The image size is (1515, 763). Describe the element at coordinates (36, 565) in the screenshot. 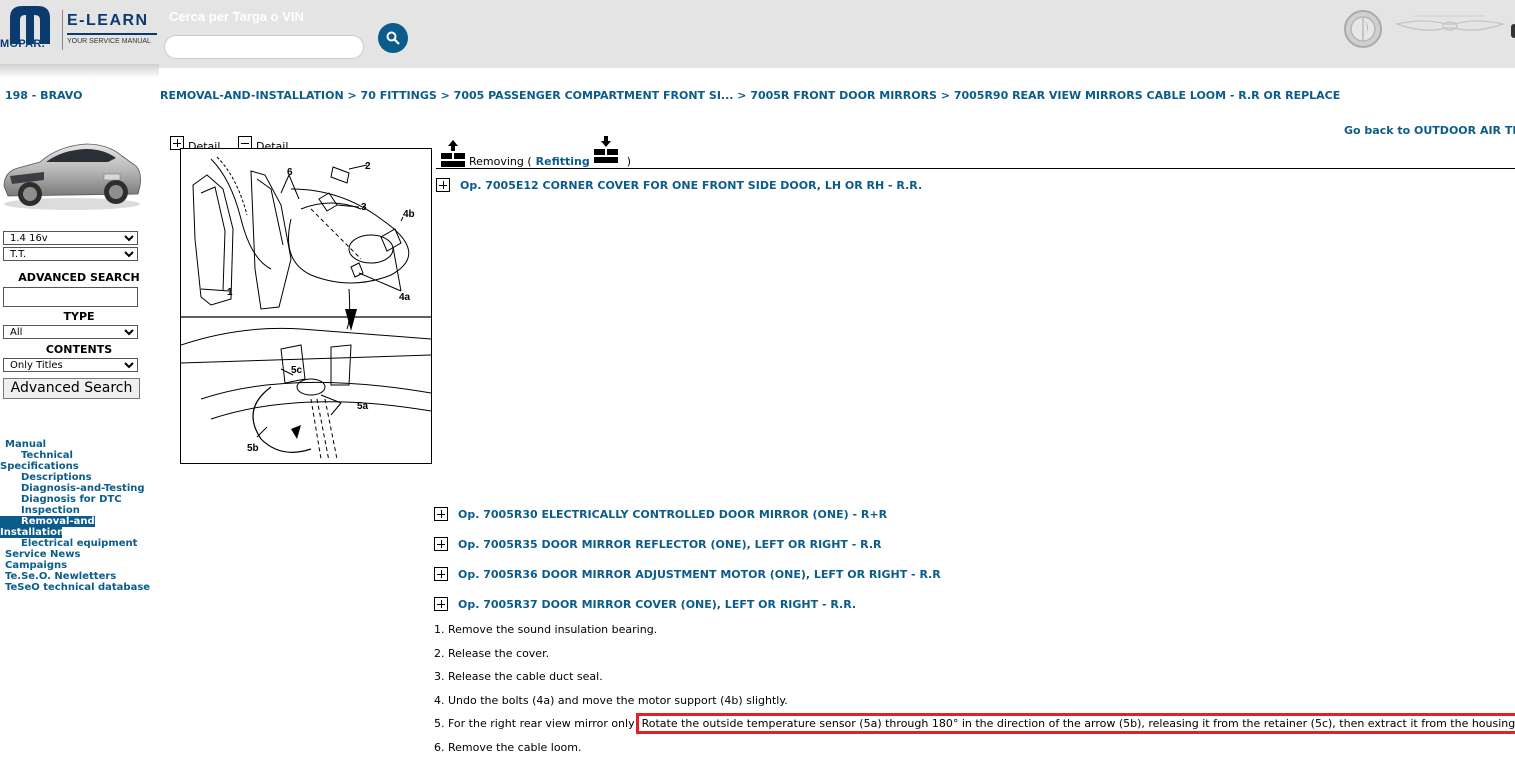

I see `nav-campaigns: Campaigns` at that location.